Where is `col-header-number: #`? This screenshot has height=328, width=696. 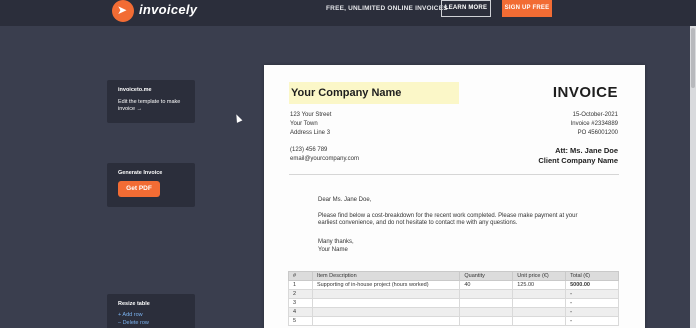 col-header-number: # is located at coordinates (300, 276).